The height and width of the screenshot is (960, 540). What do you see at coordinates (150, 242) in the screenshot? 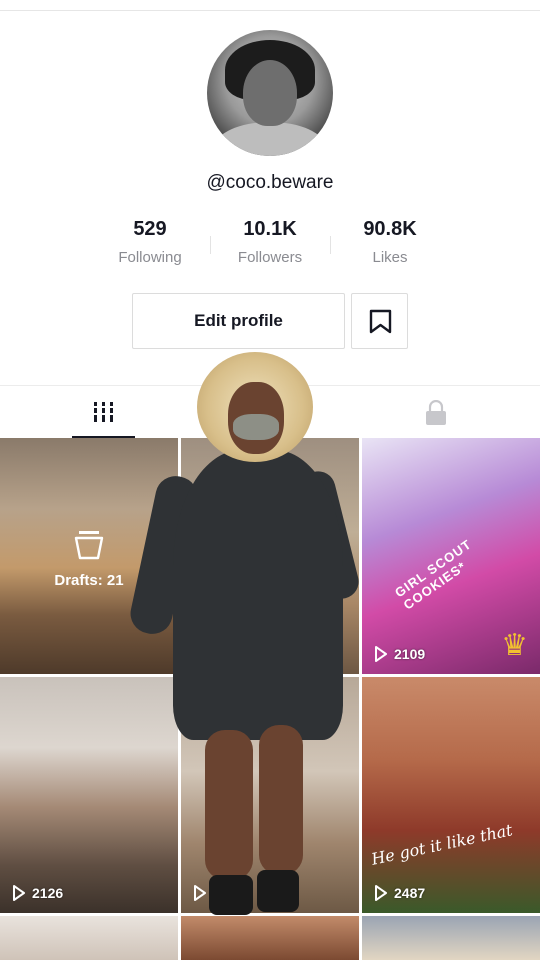
I see `stat-following: 529 Following` at bounding box center [150, 242].